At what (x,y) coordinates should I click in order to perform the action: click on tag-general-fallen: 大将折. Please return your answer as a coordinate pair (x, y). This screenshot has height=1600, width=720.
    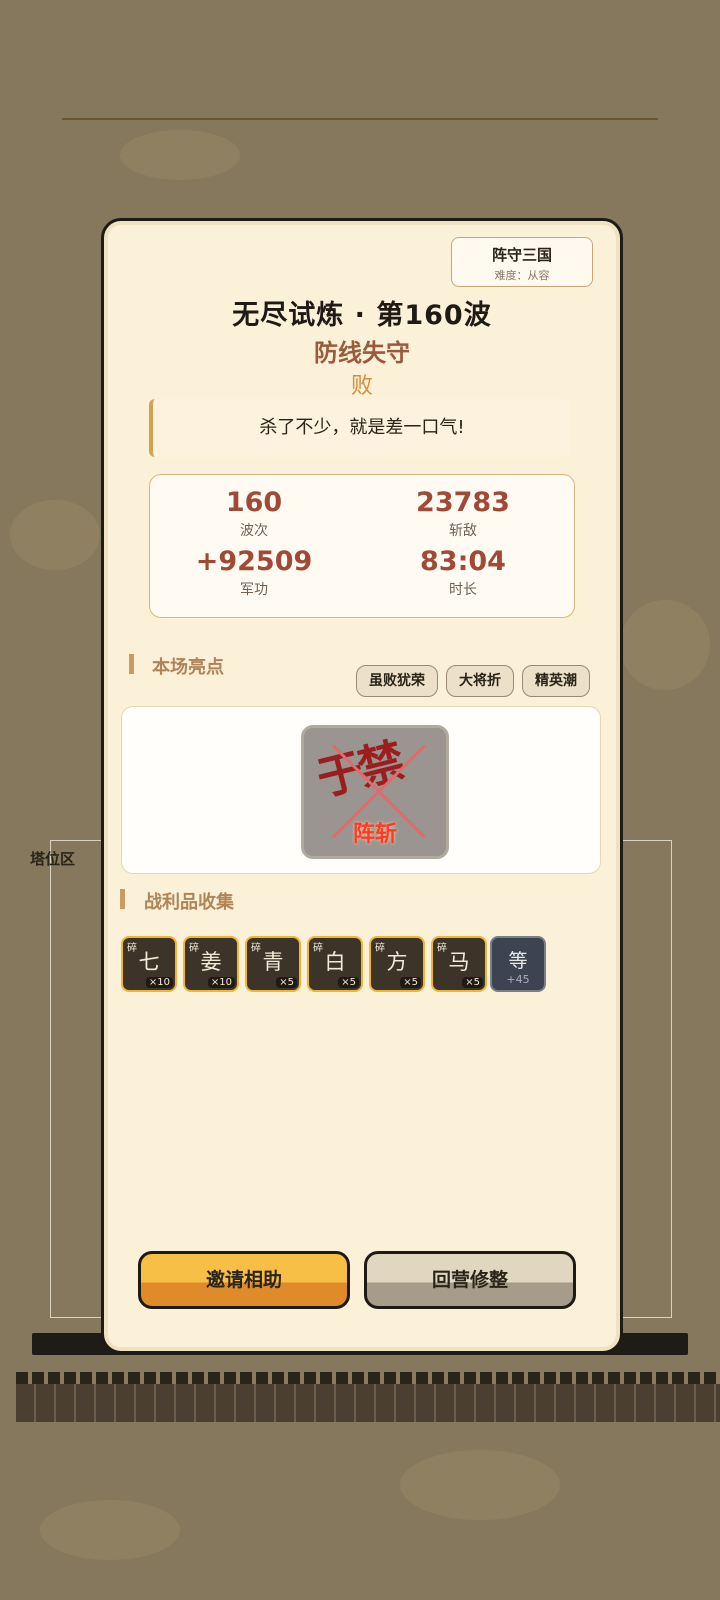
    Looking at the image, I should click on (480, 681).